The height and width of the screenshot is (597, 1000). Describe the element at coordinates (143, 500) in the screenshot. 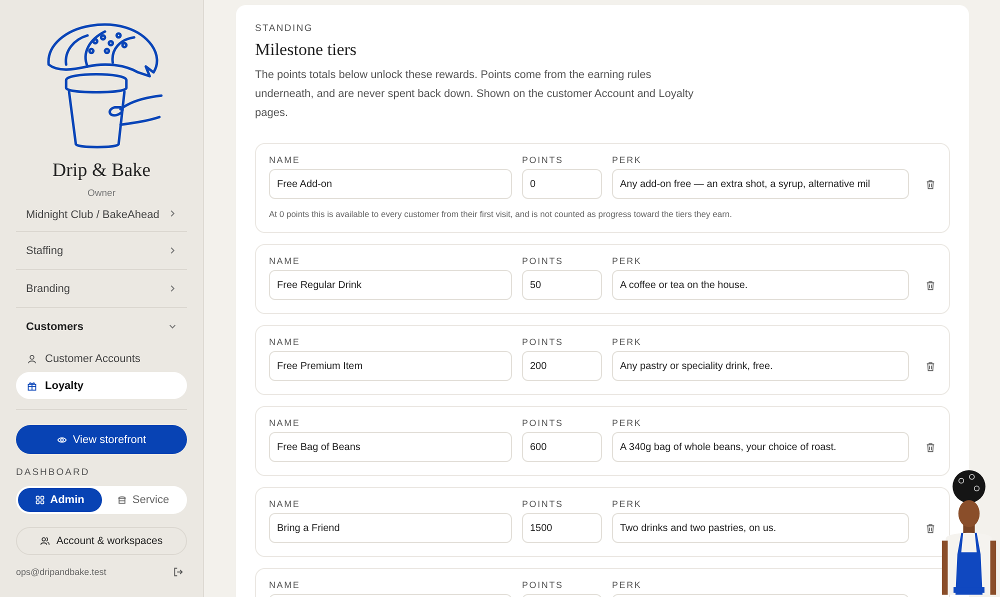

I see `dashboard-tab: Service` at that location.